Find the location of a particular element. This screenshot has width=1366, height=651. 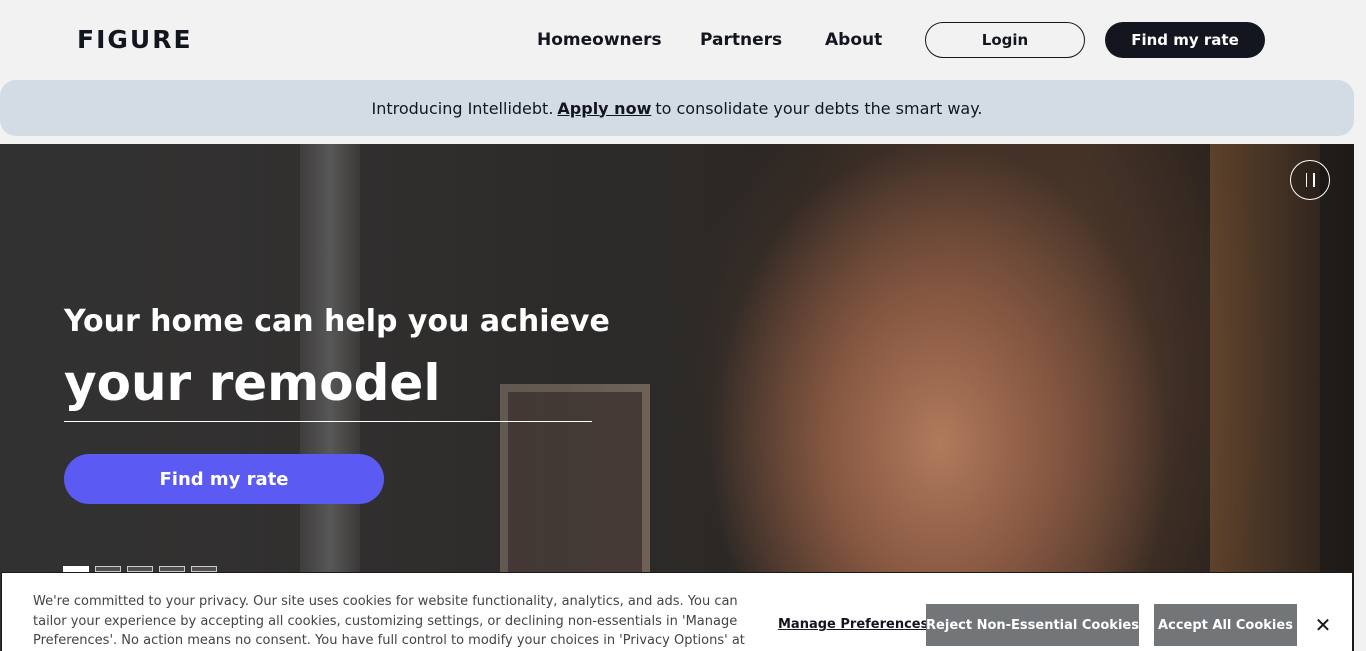

manage-preferences-link: Manage Preferences is located at coordinates (853, 624).